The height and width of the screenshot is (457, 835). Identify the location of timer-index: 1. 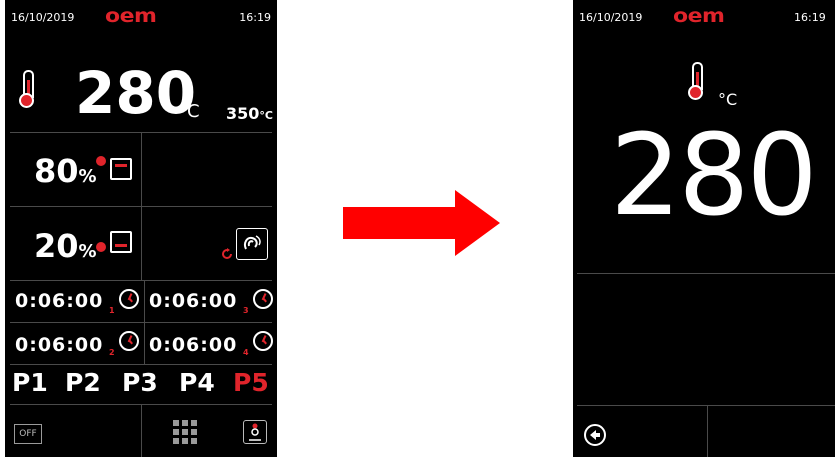
(112, 310).